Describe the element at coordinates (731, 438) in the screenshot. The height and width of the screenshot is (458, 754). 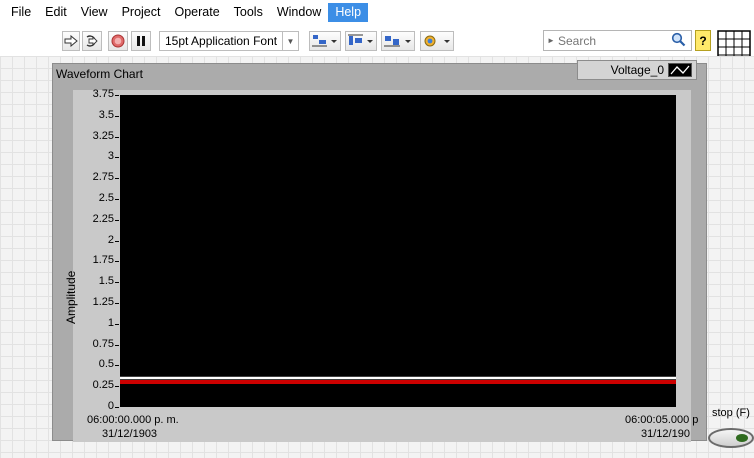
I see `stop-button` at that location.